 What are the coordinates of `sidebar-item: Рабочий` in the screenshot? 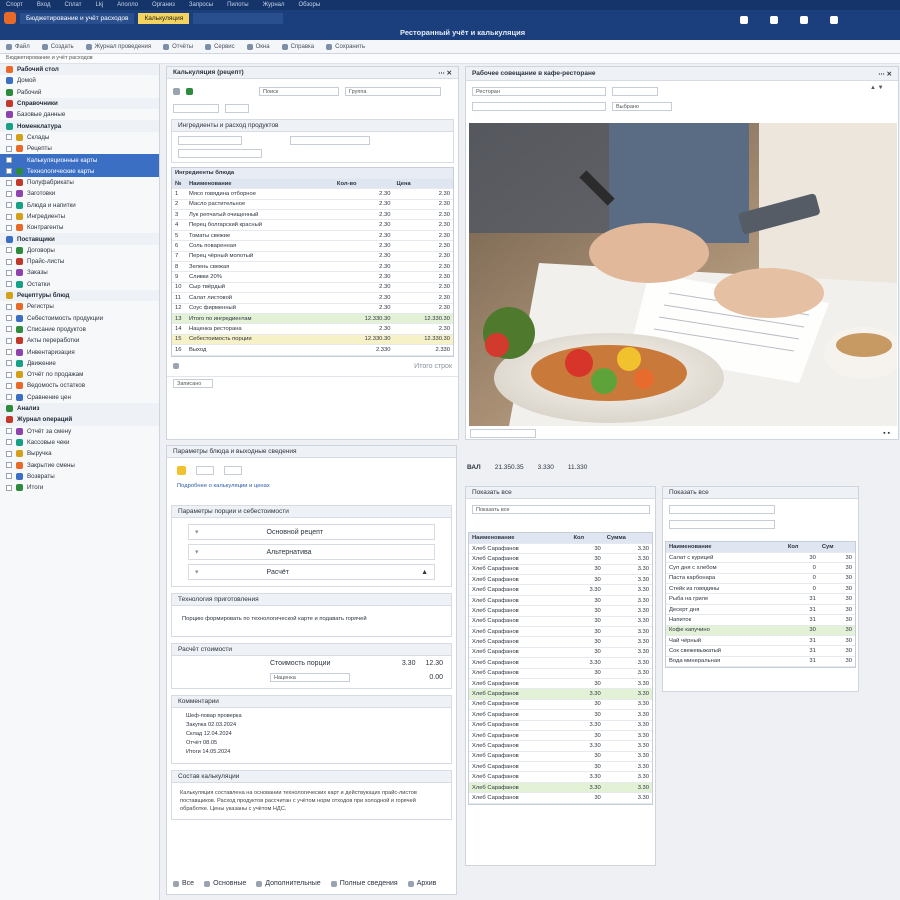 It's located at (79, 92).